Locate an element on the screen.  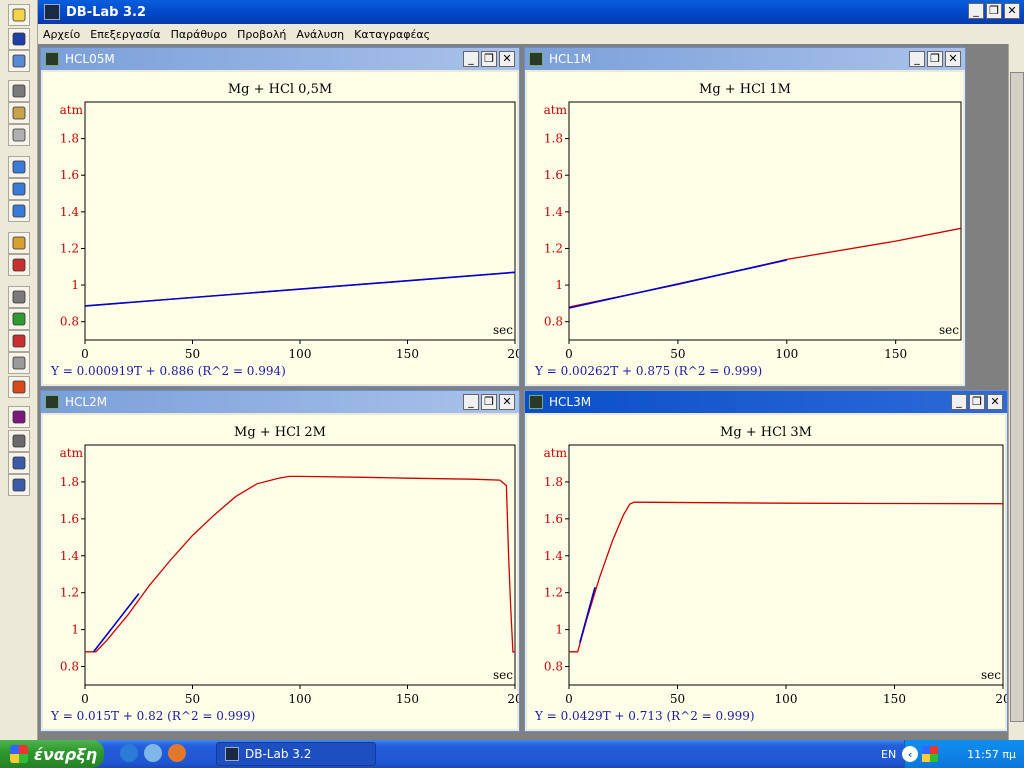
taskbar-item-label: DB-Lab 3.2 is located at coordinates (278, 754).